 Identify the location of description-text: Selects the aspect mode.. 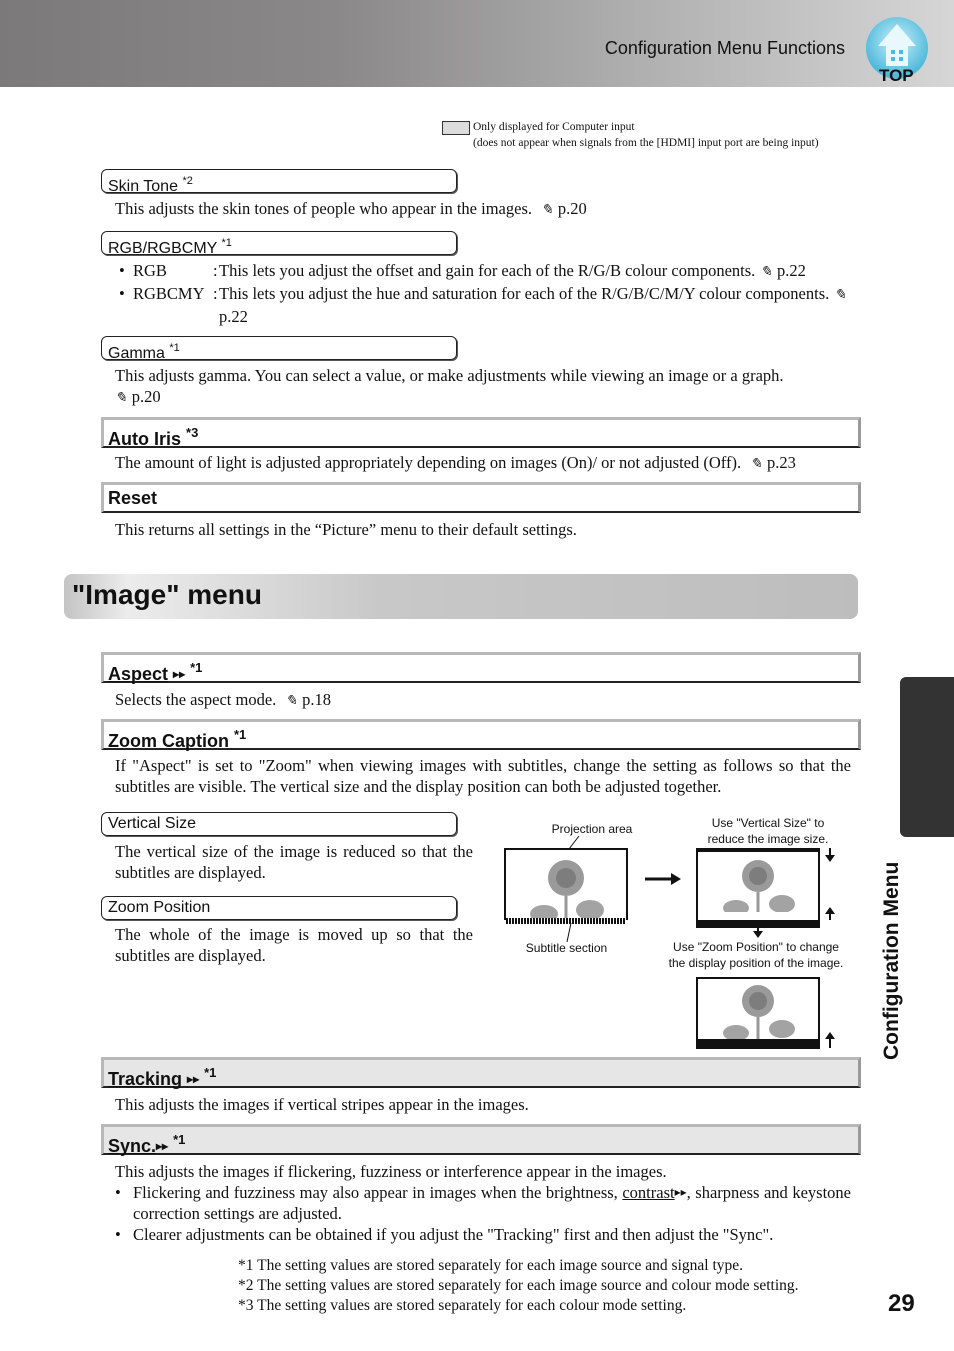
(196, 699).